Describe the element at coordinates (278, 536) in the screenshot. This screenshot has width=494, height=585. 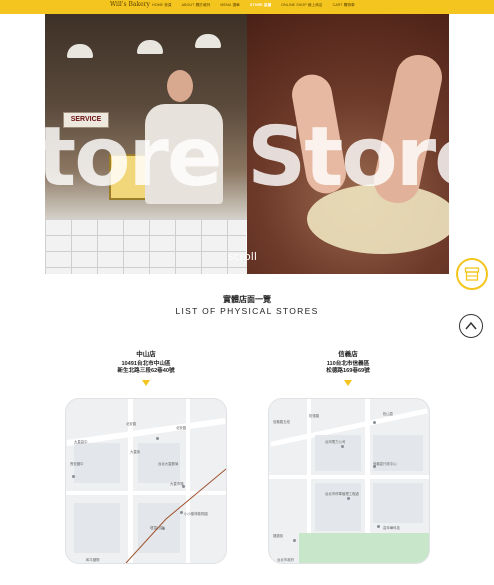
I see `map-label: 福德街` at that location.